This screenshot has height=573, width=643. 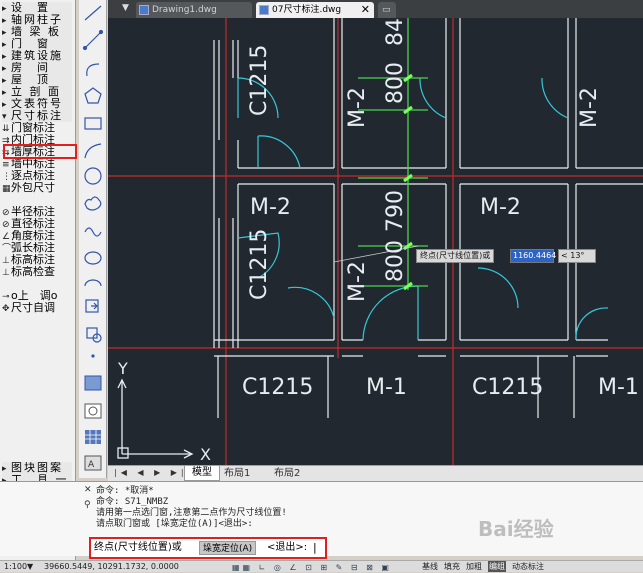 I want to click on command-input-line: 终点(尺寸线位置)或 垛宽定位(A) <退出>: |, so click(x=208, y=548).